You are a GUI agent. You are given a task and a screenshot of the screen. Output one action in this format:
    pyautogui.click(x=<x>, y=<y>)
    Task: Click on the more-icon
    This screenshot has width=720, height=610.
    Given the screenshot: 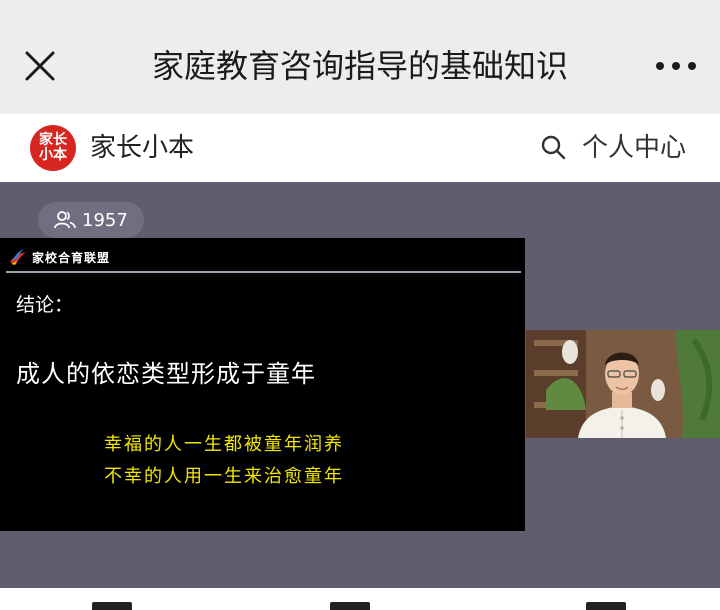 What is the action you would take?
    pyautogui.click(x=676, y=66)
    